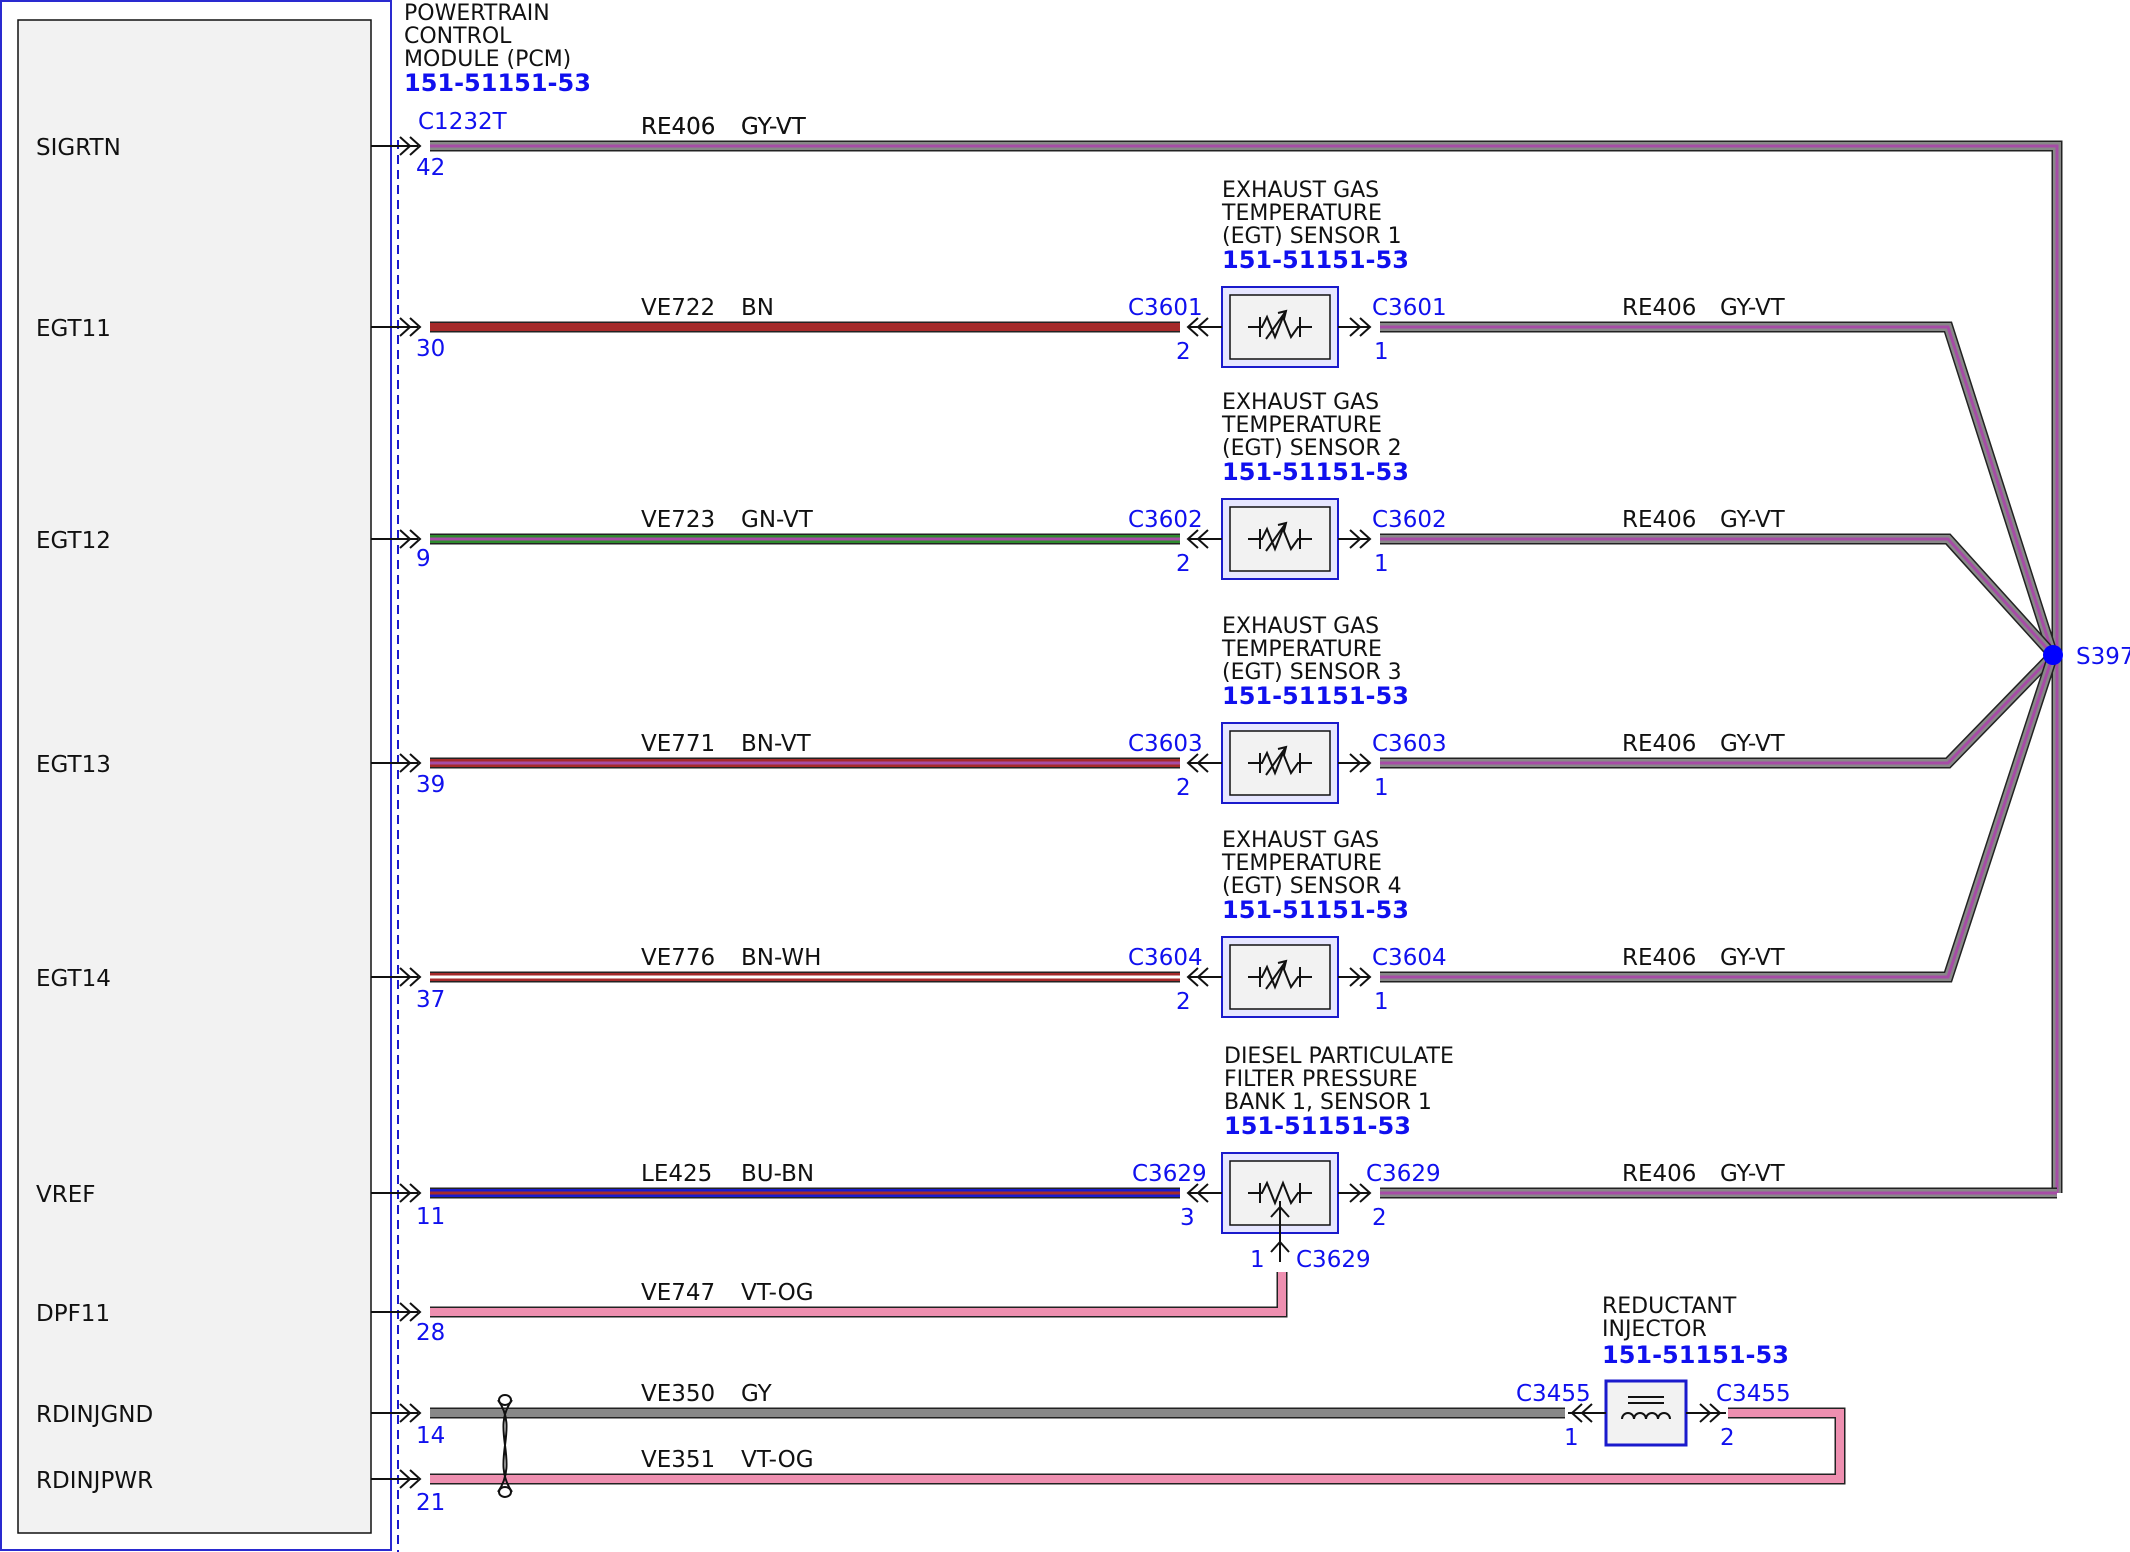 This screenshot has height=1552, width=2130. Describe the element at coordinates (430, 168) in the screenshot. I see `pin-number: 42` at that location.